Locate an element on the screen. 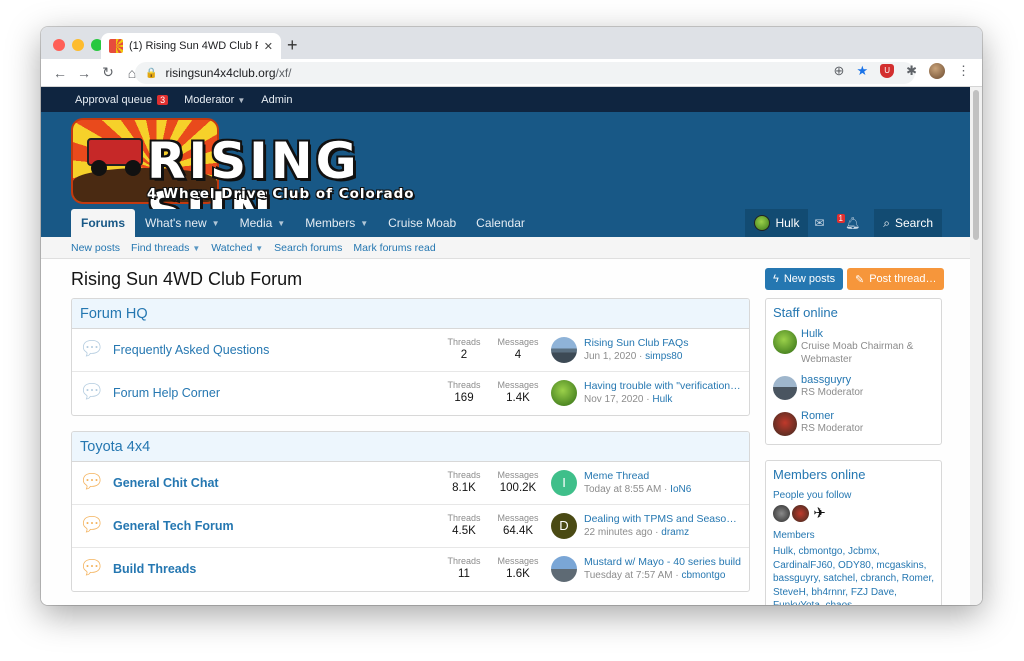 This screenshot has width=1024, height=661. staff-name: Hulk is located at coordinates (867, 334).